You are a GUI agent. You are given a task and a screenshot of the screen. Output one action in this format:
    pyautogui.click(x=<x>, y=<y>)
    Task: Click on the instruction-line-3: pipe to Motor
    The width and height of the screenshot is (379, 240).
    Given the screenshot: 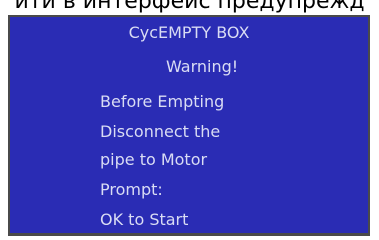 What is the action you would take?
    pyautogui.click(x=154, y=159)
    